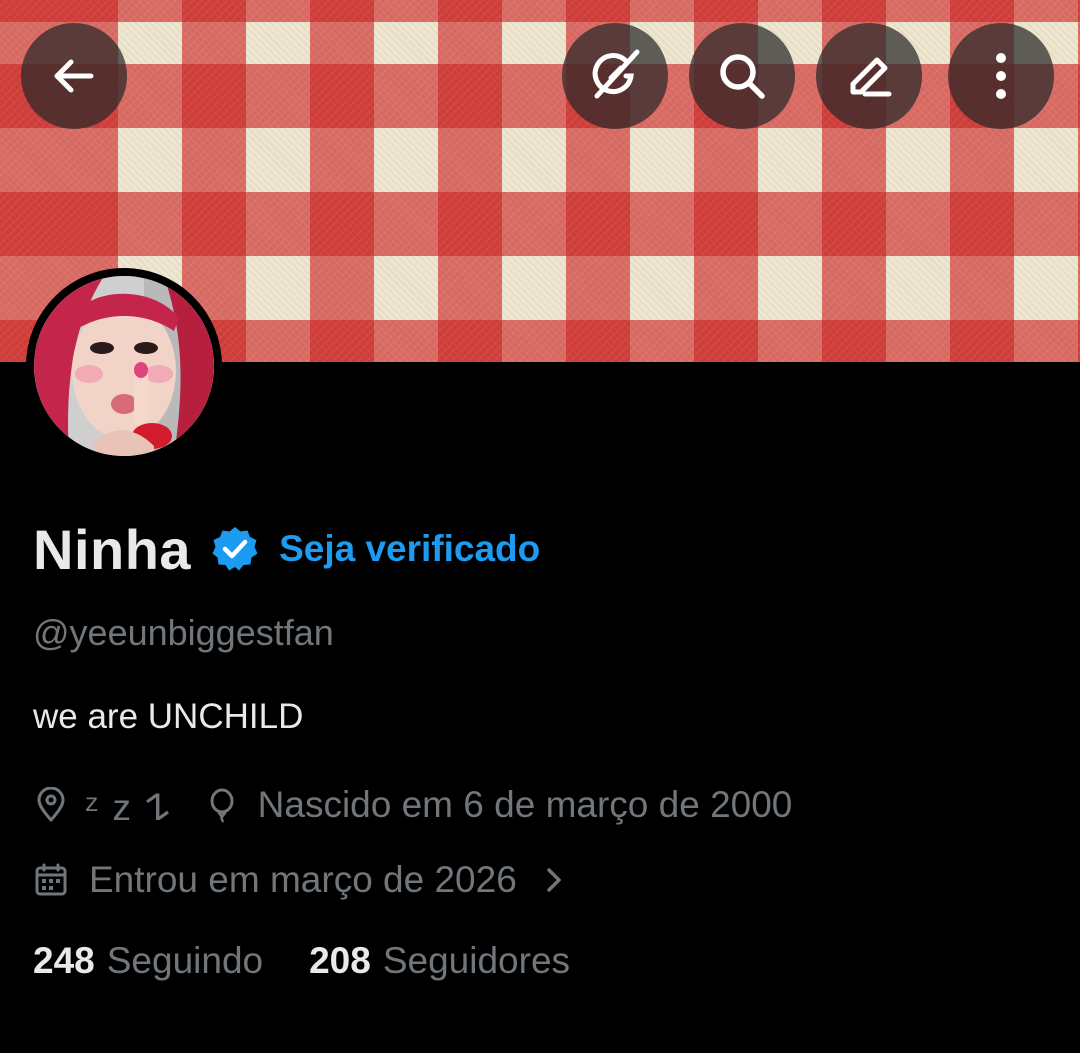 Image resolution: width=1080 pixels, height=1053 pixels. Describe the element at coordinates (301, 961) in the screenshot. I see `follow-stats: 248 Seguindo 208 Seguidores` at that location.